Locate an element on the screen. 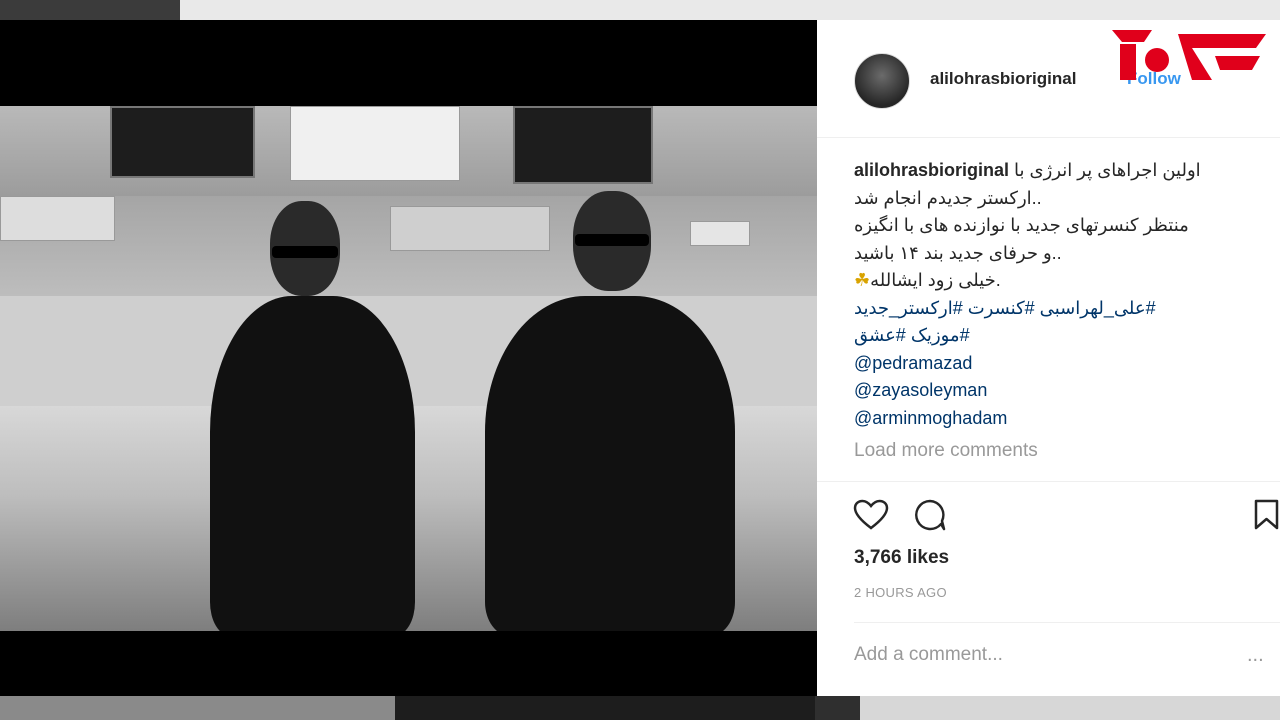  post-timestamp: 2 HOURS AGO is located at coordinates (900, 592).